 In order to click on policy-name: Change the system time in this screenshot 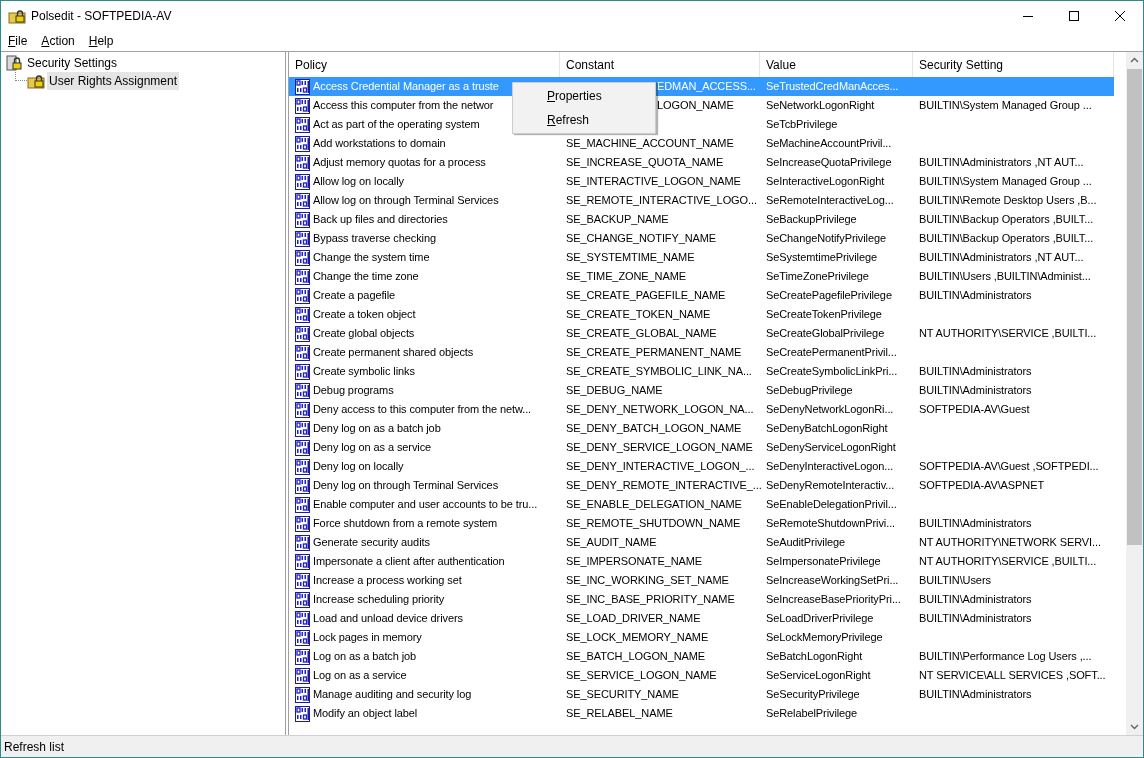, I will do `click(371, 257)`.